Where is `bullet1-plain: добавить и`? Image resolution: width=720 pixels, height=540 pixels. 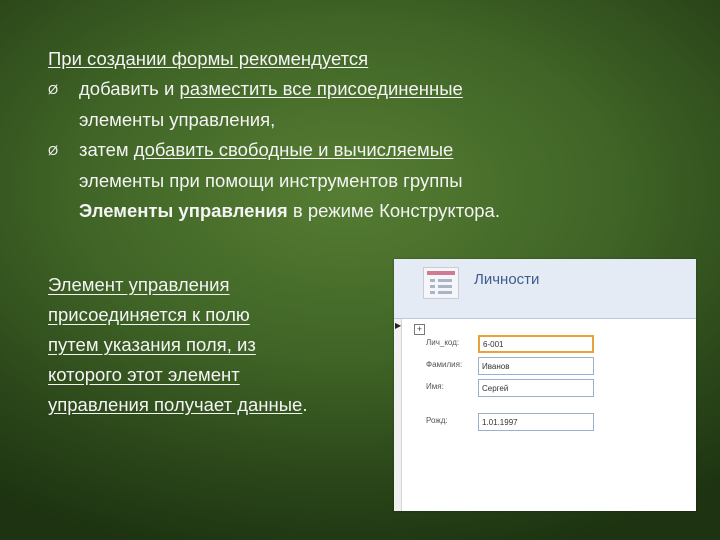
bullet1-plain: добавить и is located at coordinates (129, 88).